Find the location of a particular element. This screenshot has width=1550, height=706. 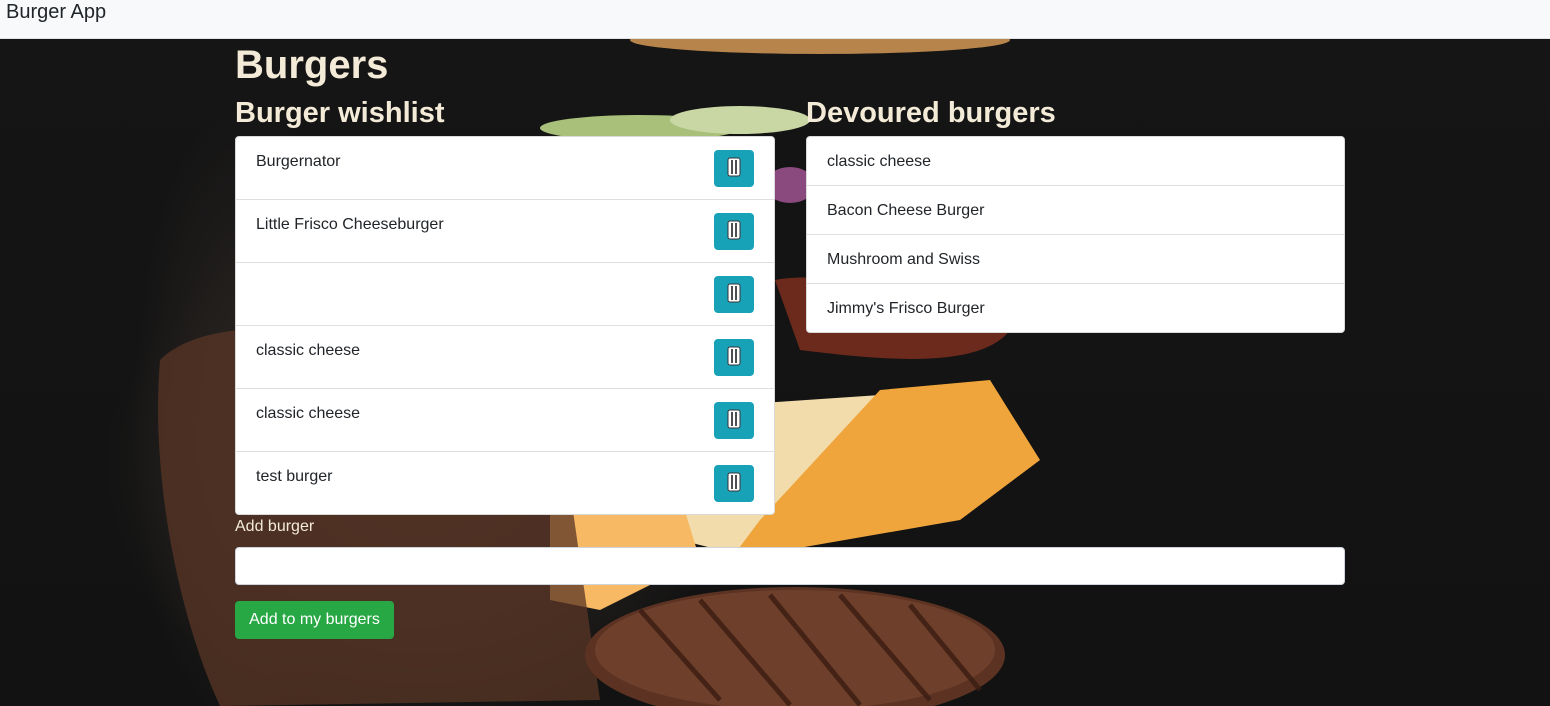

list-item is located at coordinates (505, 294).